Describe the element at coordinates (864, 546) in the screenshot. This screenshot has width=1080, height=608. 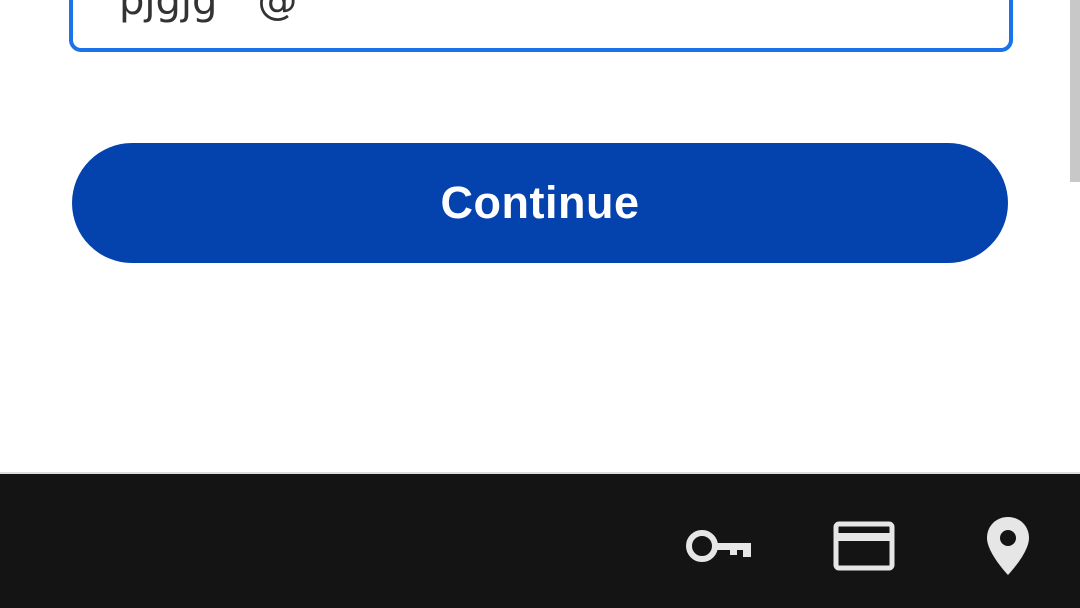
I see `credit-card-icon` at that location.